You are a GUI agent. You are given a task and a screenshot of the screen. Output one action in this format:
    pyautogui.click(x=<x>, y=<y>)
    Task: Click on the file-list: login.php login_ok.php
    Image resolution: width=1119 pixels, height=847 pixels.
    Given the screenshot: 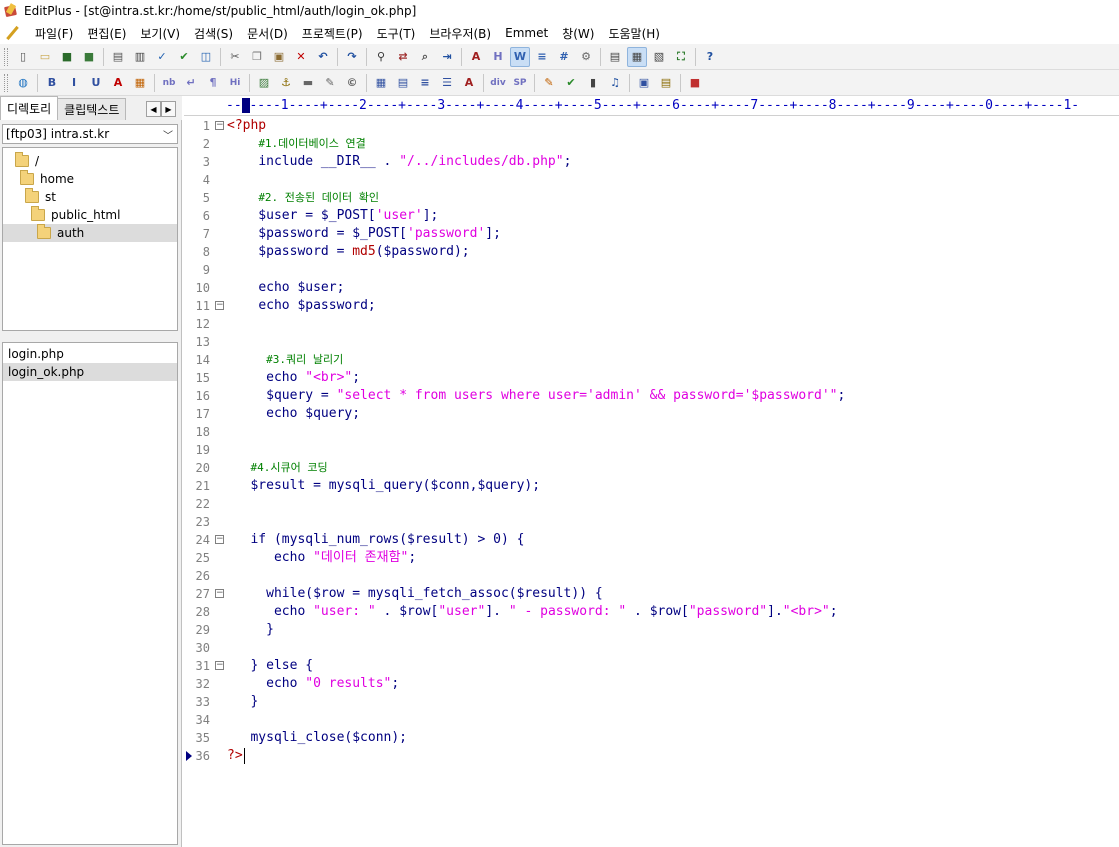 What is the action you would take?
    pyautogui.click(x=90, y=593)
    